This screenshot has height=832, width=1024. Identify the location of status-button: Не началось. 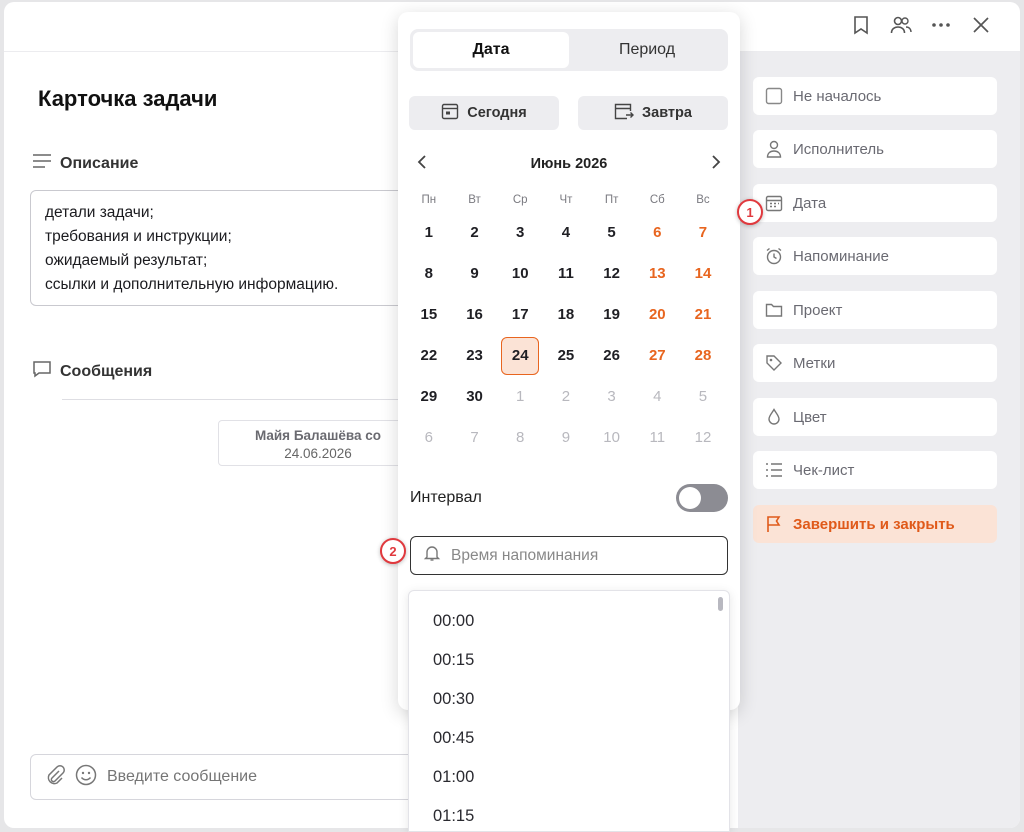
(875, 96).